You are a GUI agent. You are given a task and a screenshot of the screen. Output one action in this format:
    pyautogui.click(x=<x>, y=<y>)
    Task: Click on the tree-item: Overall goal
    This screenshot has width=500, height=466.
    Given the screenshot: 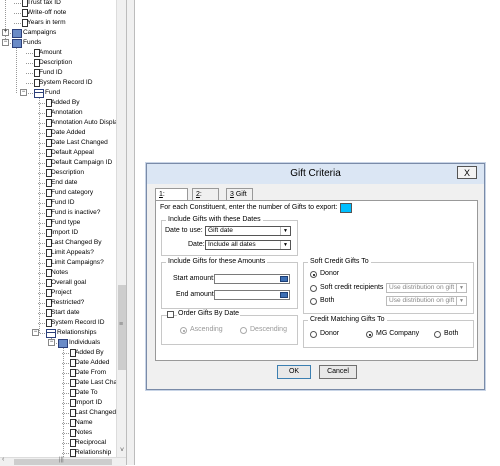 What is the action you would take?
    pyautogui.click(x=58, y=283)
    